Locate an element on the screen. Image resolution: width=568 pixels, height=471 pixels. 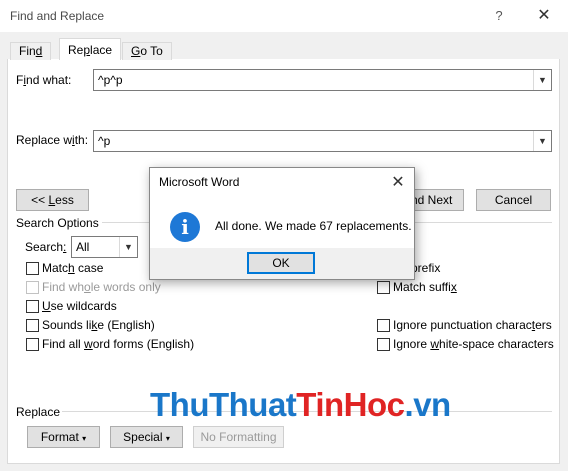
tab-goto: Go To is located at coordinates (147, 51).